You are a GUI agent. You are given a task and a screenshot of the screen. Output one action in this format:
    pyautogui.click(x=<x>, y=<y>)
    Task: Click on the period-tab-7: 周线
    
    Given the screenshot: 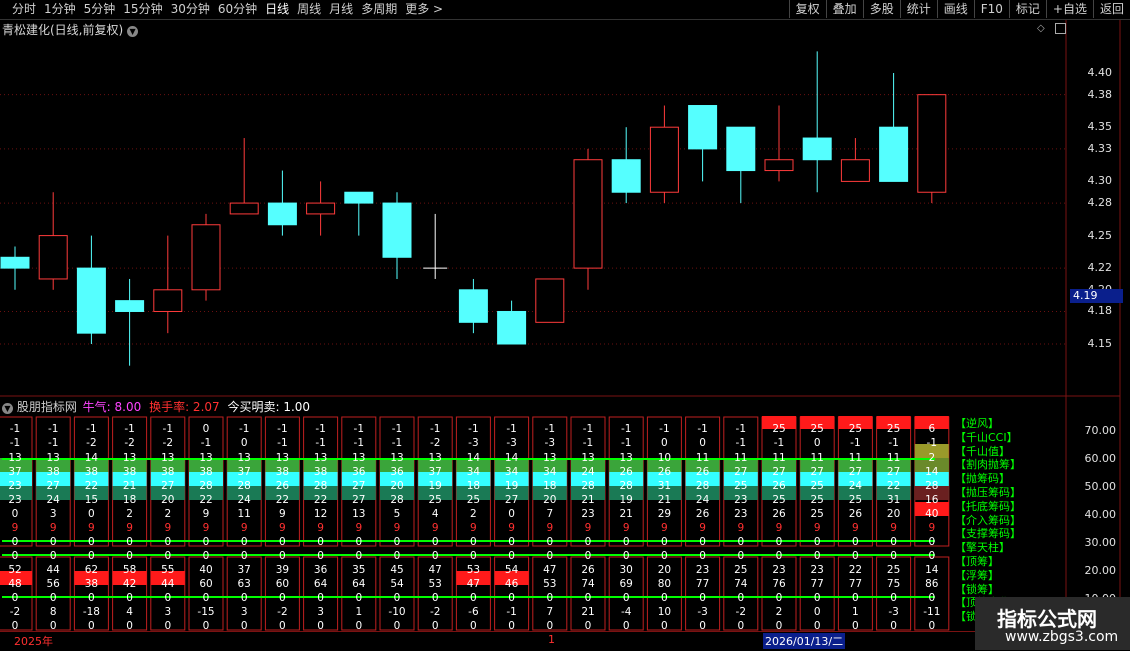 What is the action you would take?
    pyautogui.click(x=309, y=9)
    